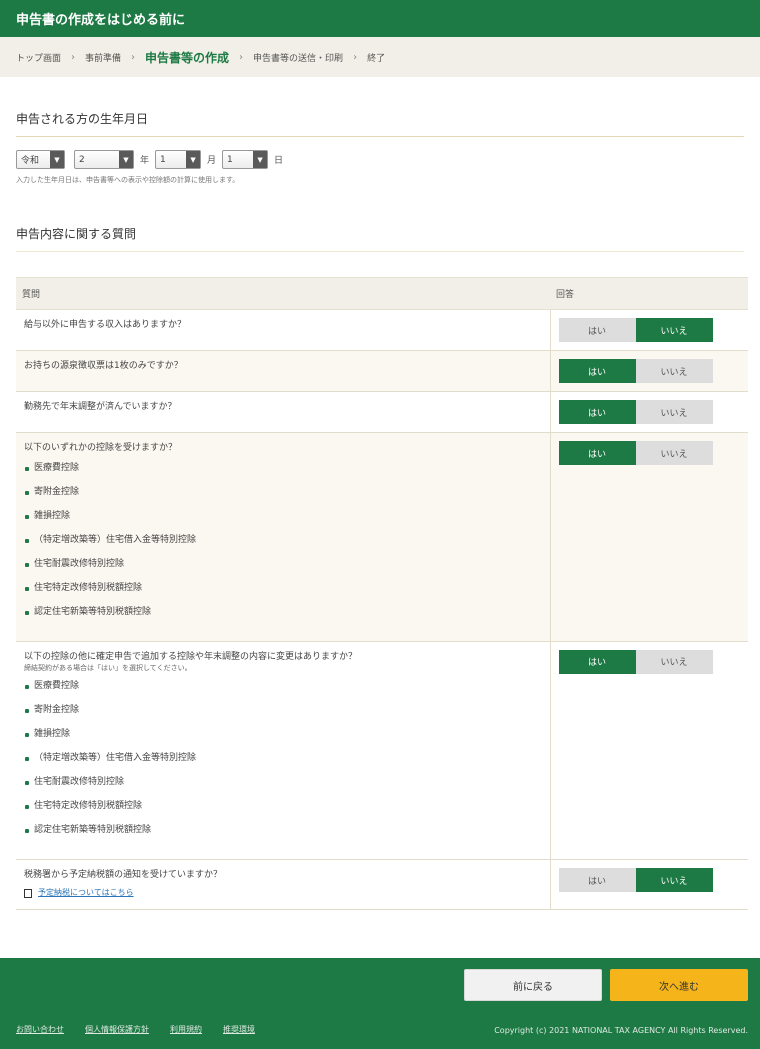  I want to click on year-value: 2, so click(82, 159).